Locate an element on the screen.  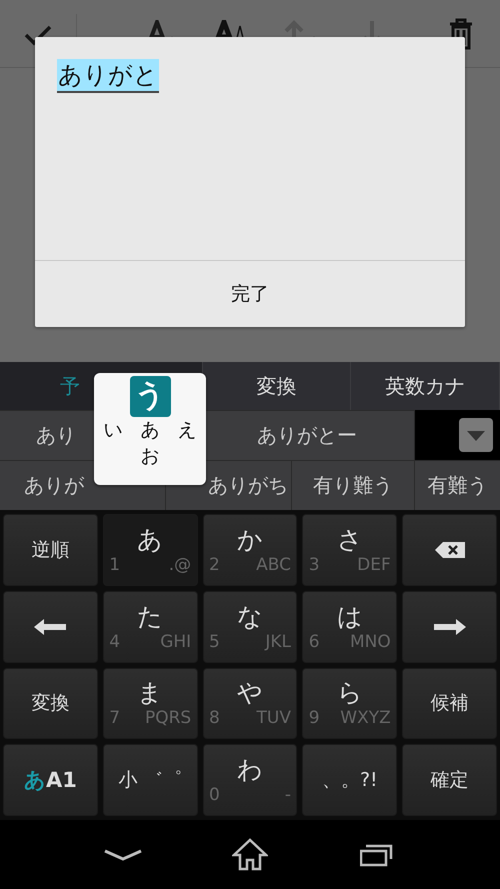
key-digit: 9 is located at coordinates (314, 718).